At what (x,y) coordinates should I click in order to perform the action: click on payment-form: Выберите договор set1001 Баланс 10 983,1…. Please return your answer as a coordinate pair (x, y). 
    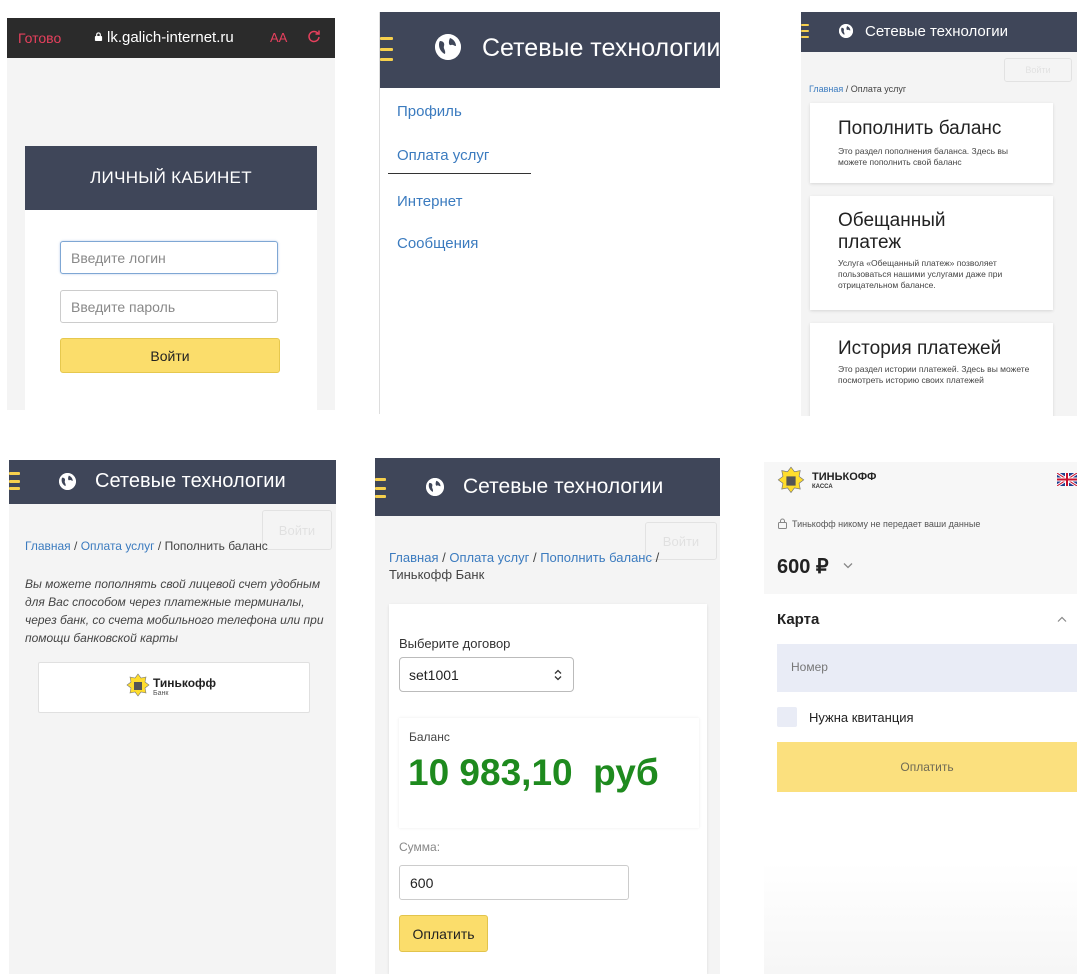
    Looking at the image, I should click on (548, 789).